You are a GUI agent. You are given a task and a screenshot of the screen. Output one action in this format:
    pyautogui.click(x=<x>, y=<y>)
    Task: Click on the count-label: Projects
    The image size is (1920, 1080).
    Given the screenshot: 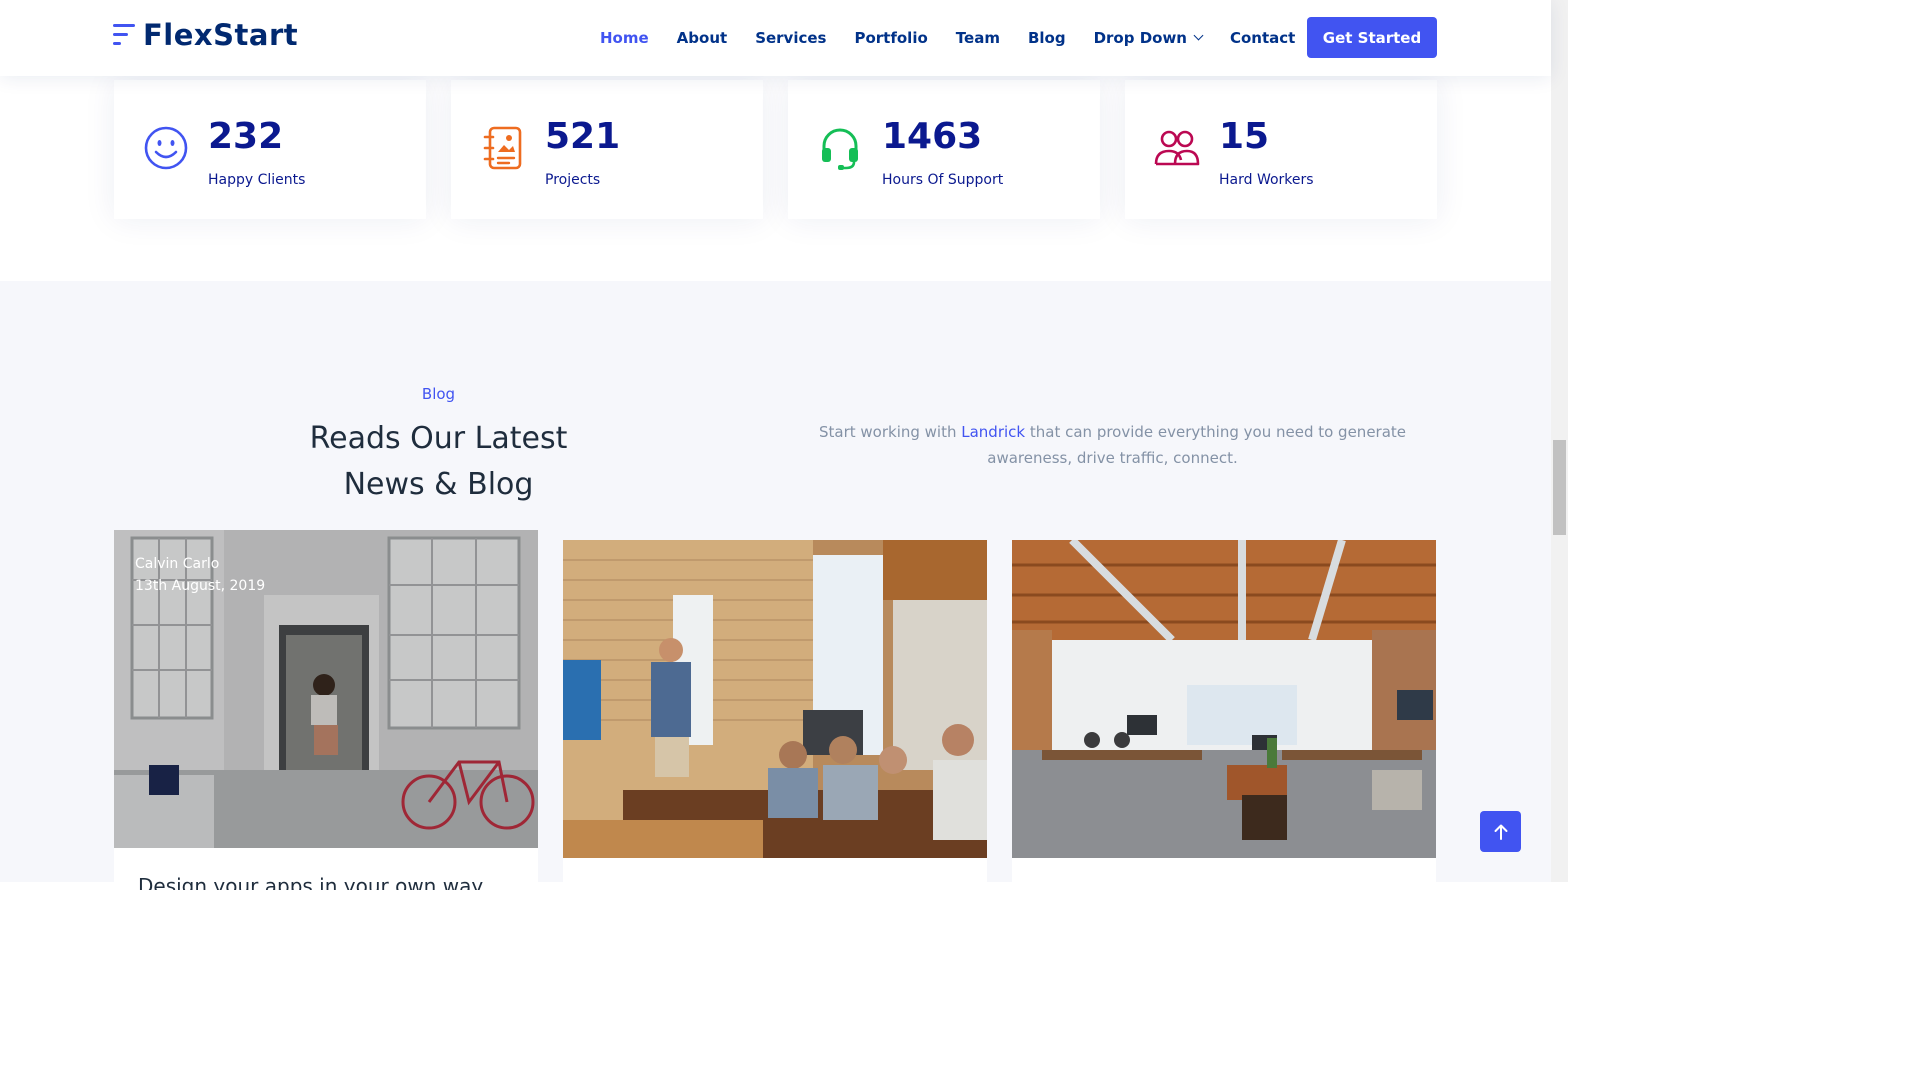 What is the action you would take?
    pyautogui.click(x=573, y=180)
    